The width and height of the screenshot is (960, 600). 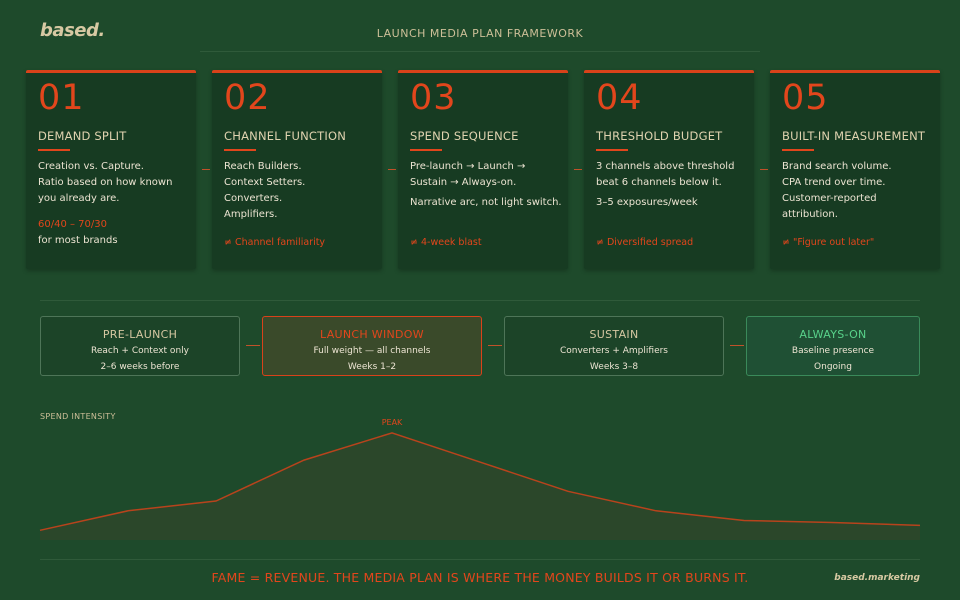 I want to click on footer-divider, so click(x=480, y=559).